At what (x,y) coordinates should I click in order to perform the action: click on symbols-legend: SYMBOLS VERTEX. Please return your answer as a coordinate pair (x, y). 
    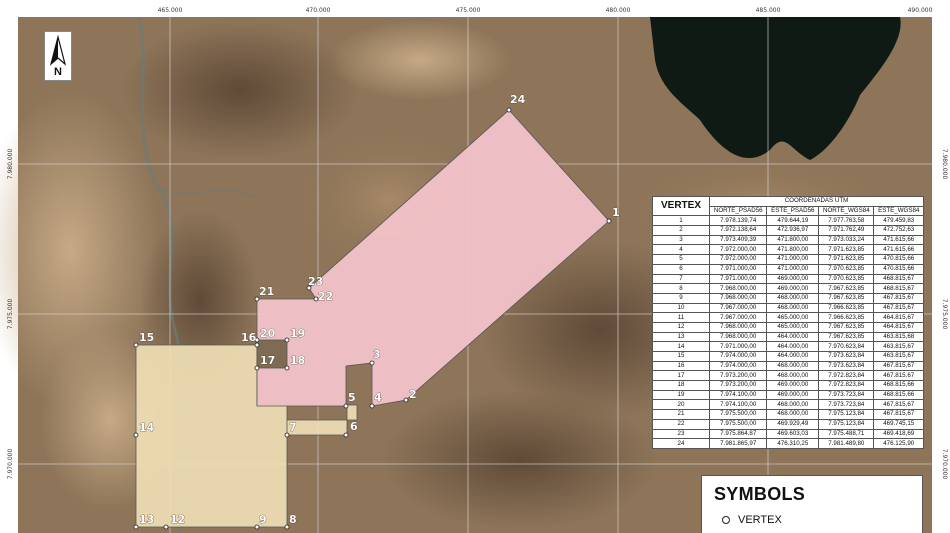
    Looking at the image, I should click on (812, 504).